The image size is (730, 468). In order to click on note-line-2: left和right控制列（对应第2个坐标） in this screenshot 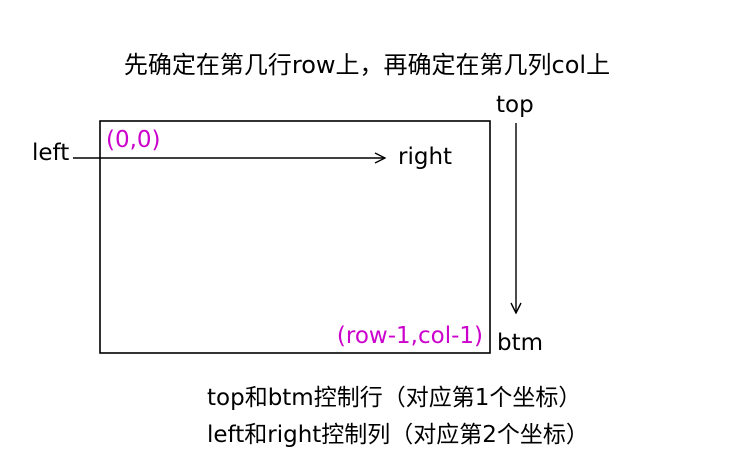, I will do `click(398, 435)`.